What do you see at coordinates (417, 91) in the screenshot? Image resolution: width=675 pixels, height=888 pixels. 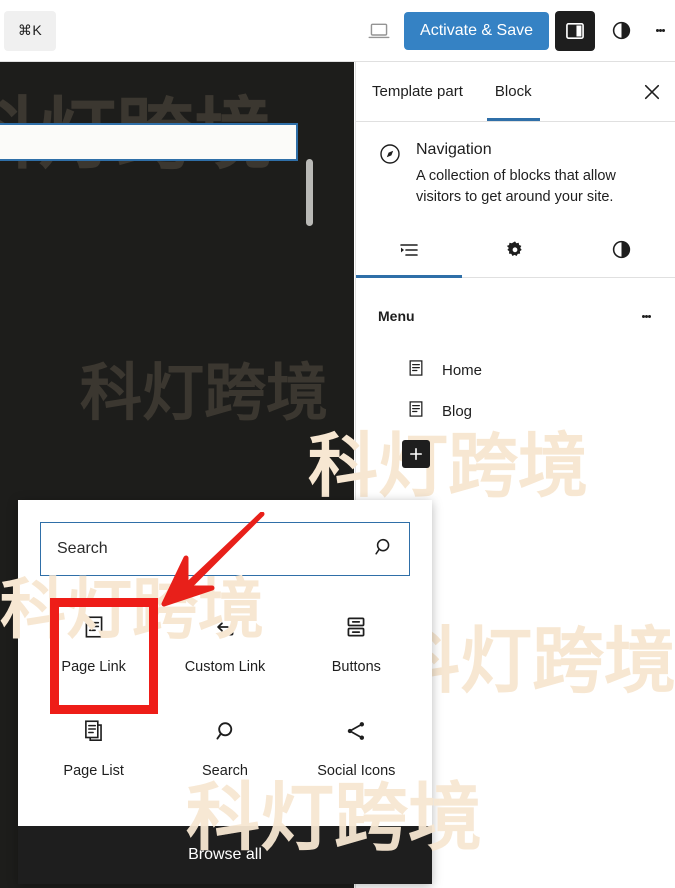 I see `tab-template-part: Template part` at bounding box center [417, 91].